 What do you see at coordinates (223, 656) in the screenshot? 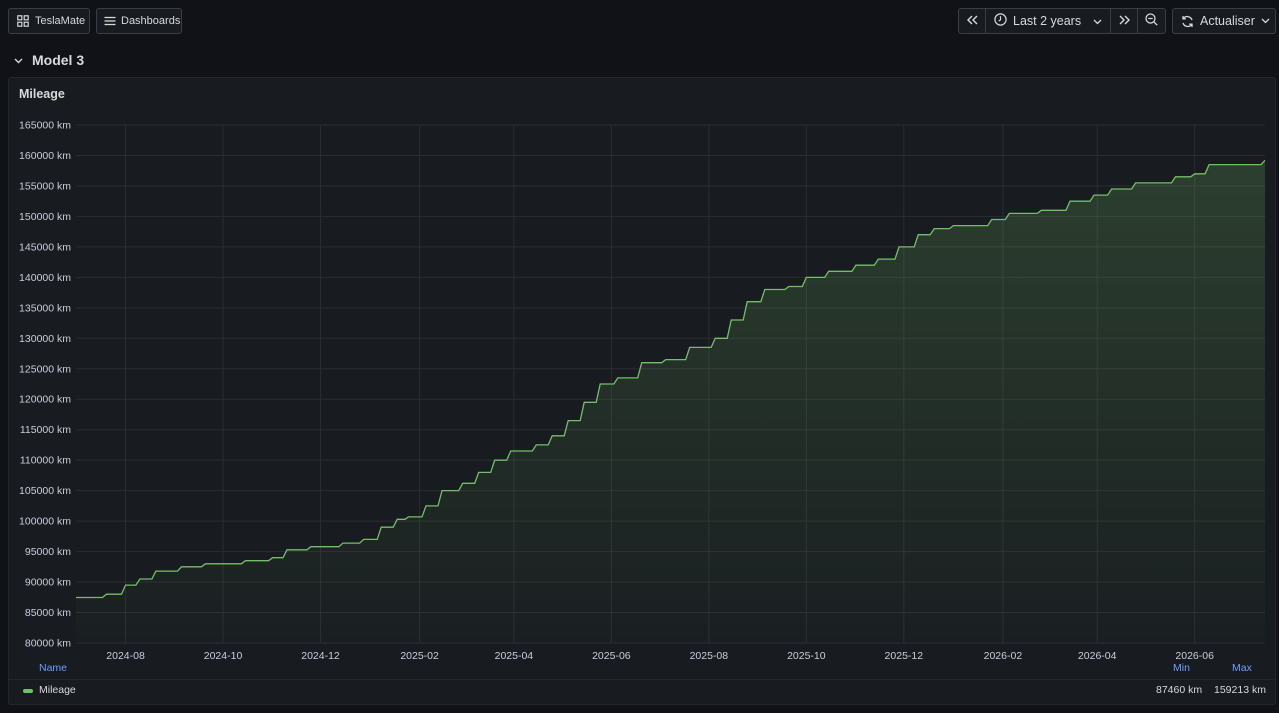
I see `x-tick-label: 2024-10` at bounding box center [223, 656].